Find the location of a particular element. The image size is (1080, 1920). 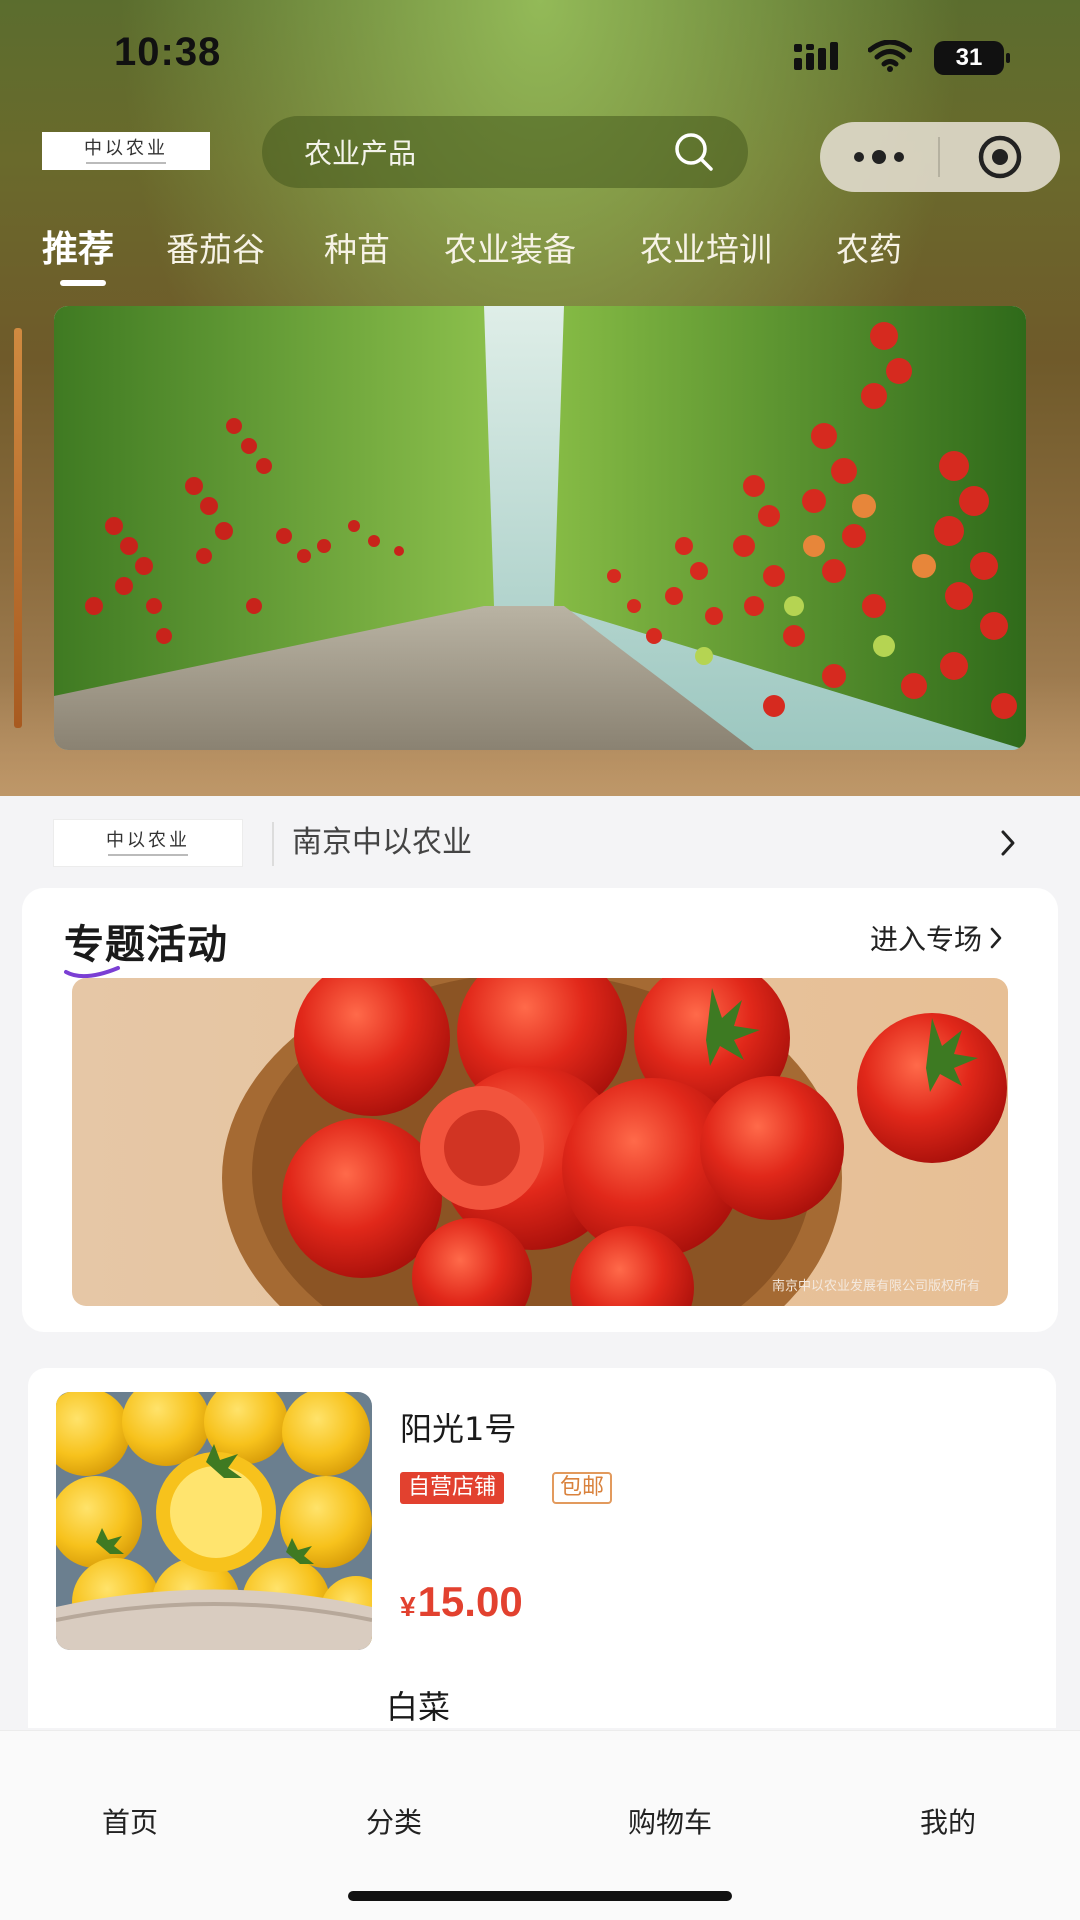

price-value: 15.00 is located at coordinates (470, 1601).